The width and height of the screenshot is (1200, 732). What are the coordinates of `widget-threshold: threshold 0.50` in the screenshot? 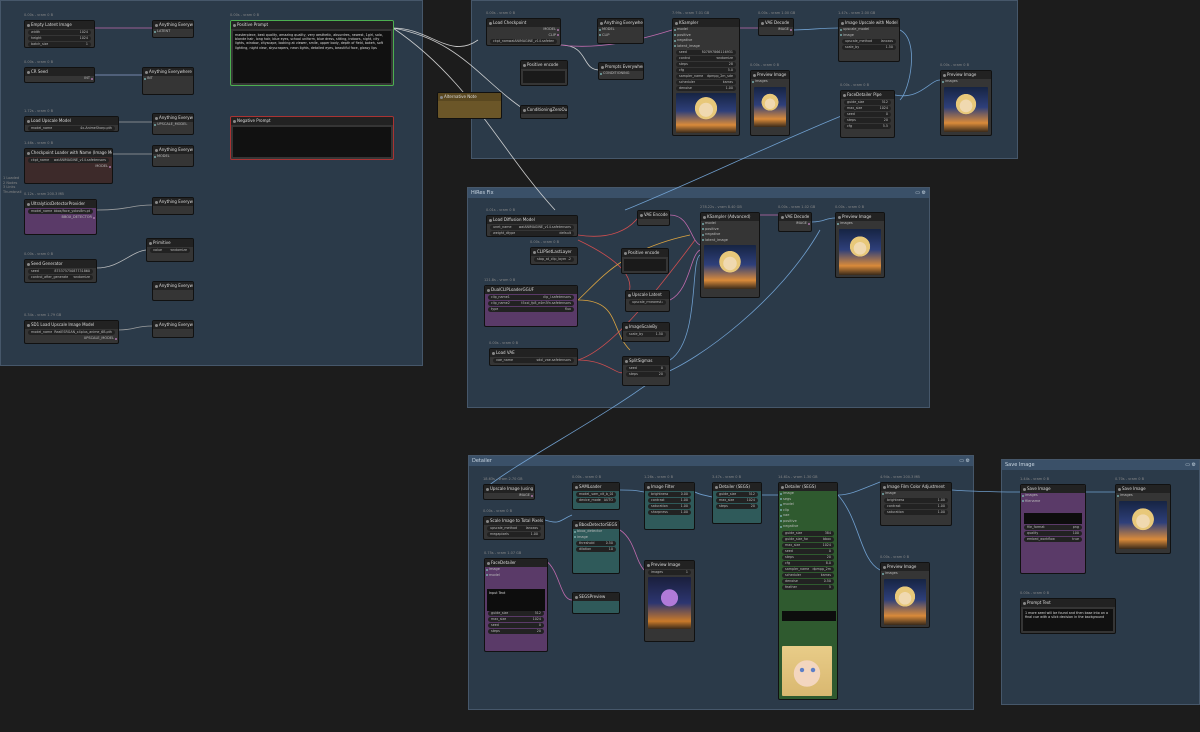 It's located at (596, 543).